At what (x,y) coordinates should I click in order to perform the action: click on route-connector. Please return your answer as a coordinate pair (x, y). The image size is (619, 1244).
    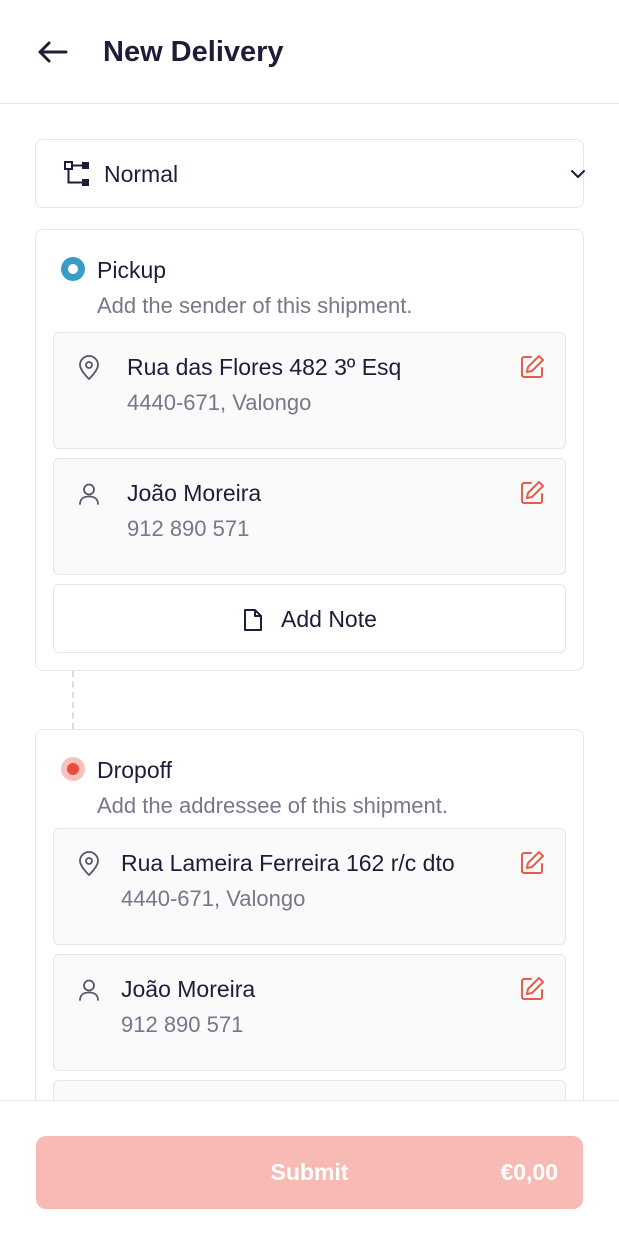
    Looking at the image, I should click on (73, 700).